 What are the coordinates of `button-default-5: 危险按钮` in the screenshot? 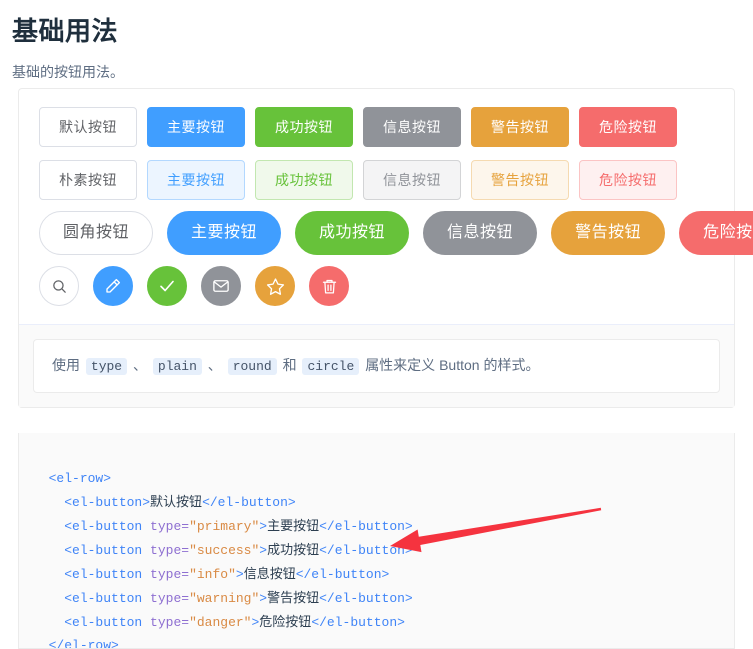 It's located at (628, 127).